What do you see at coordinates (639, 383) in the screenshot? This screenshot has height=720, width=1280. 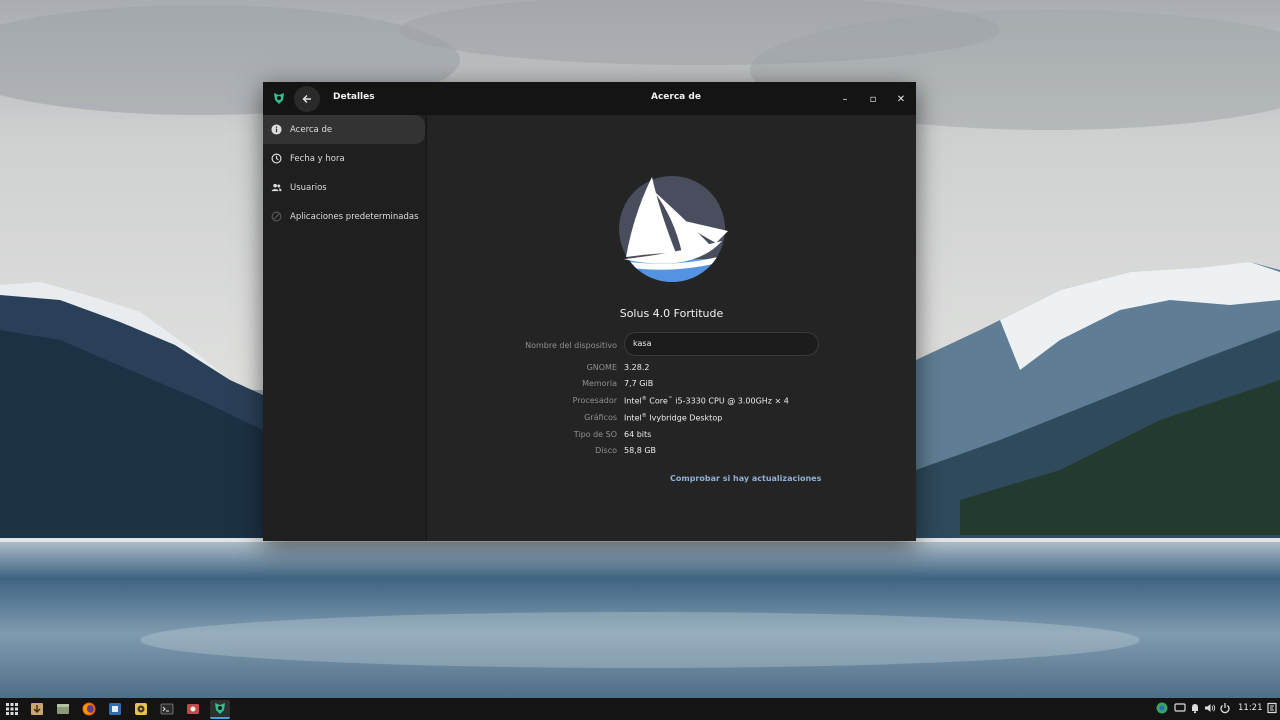 I see `memory-value: 7,7 GiB` at bounding box center [639, 383].